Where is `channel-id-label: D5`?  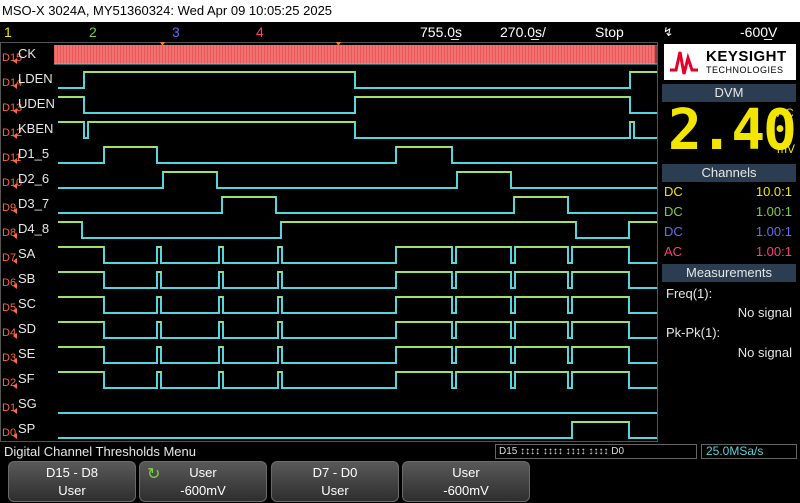
channel-id-label: D5 is located at coordinates (9, 308).